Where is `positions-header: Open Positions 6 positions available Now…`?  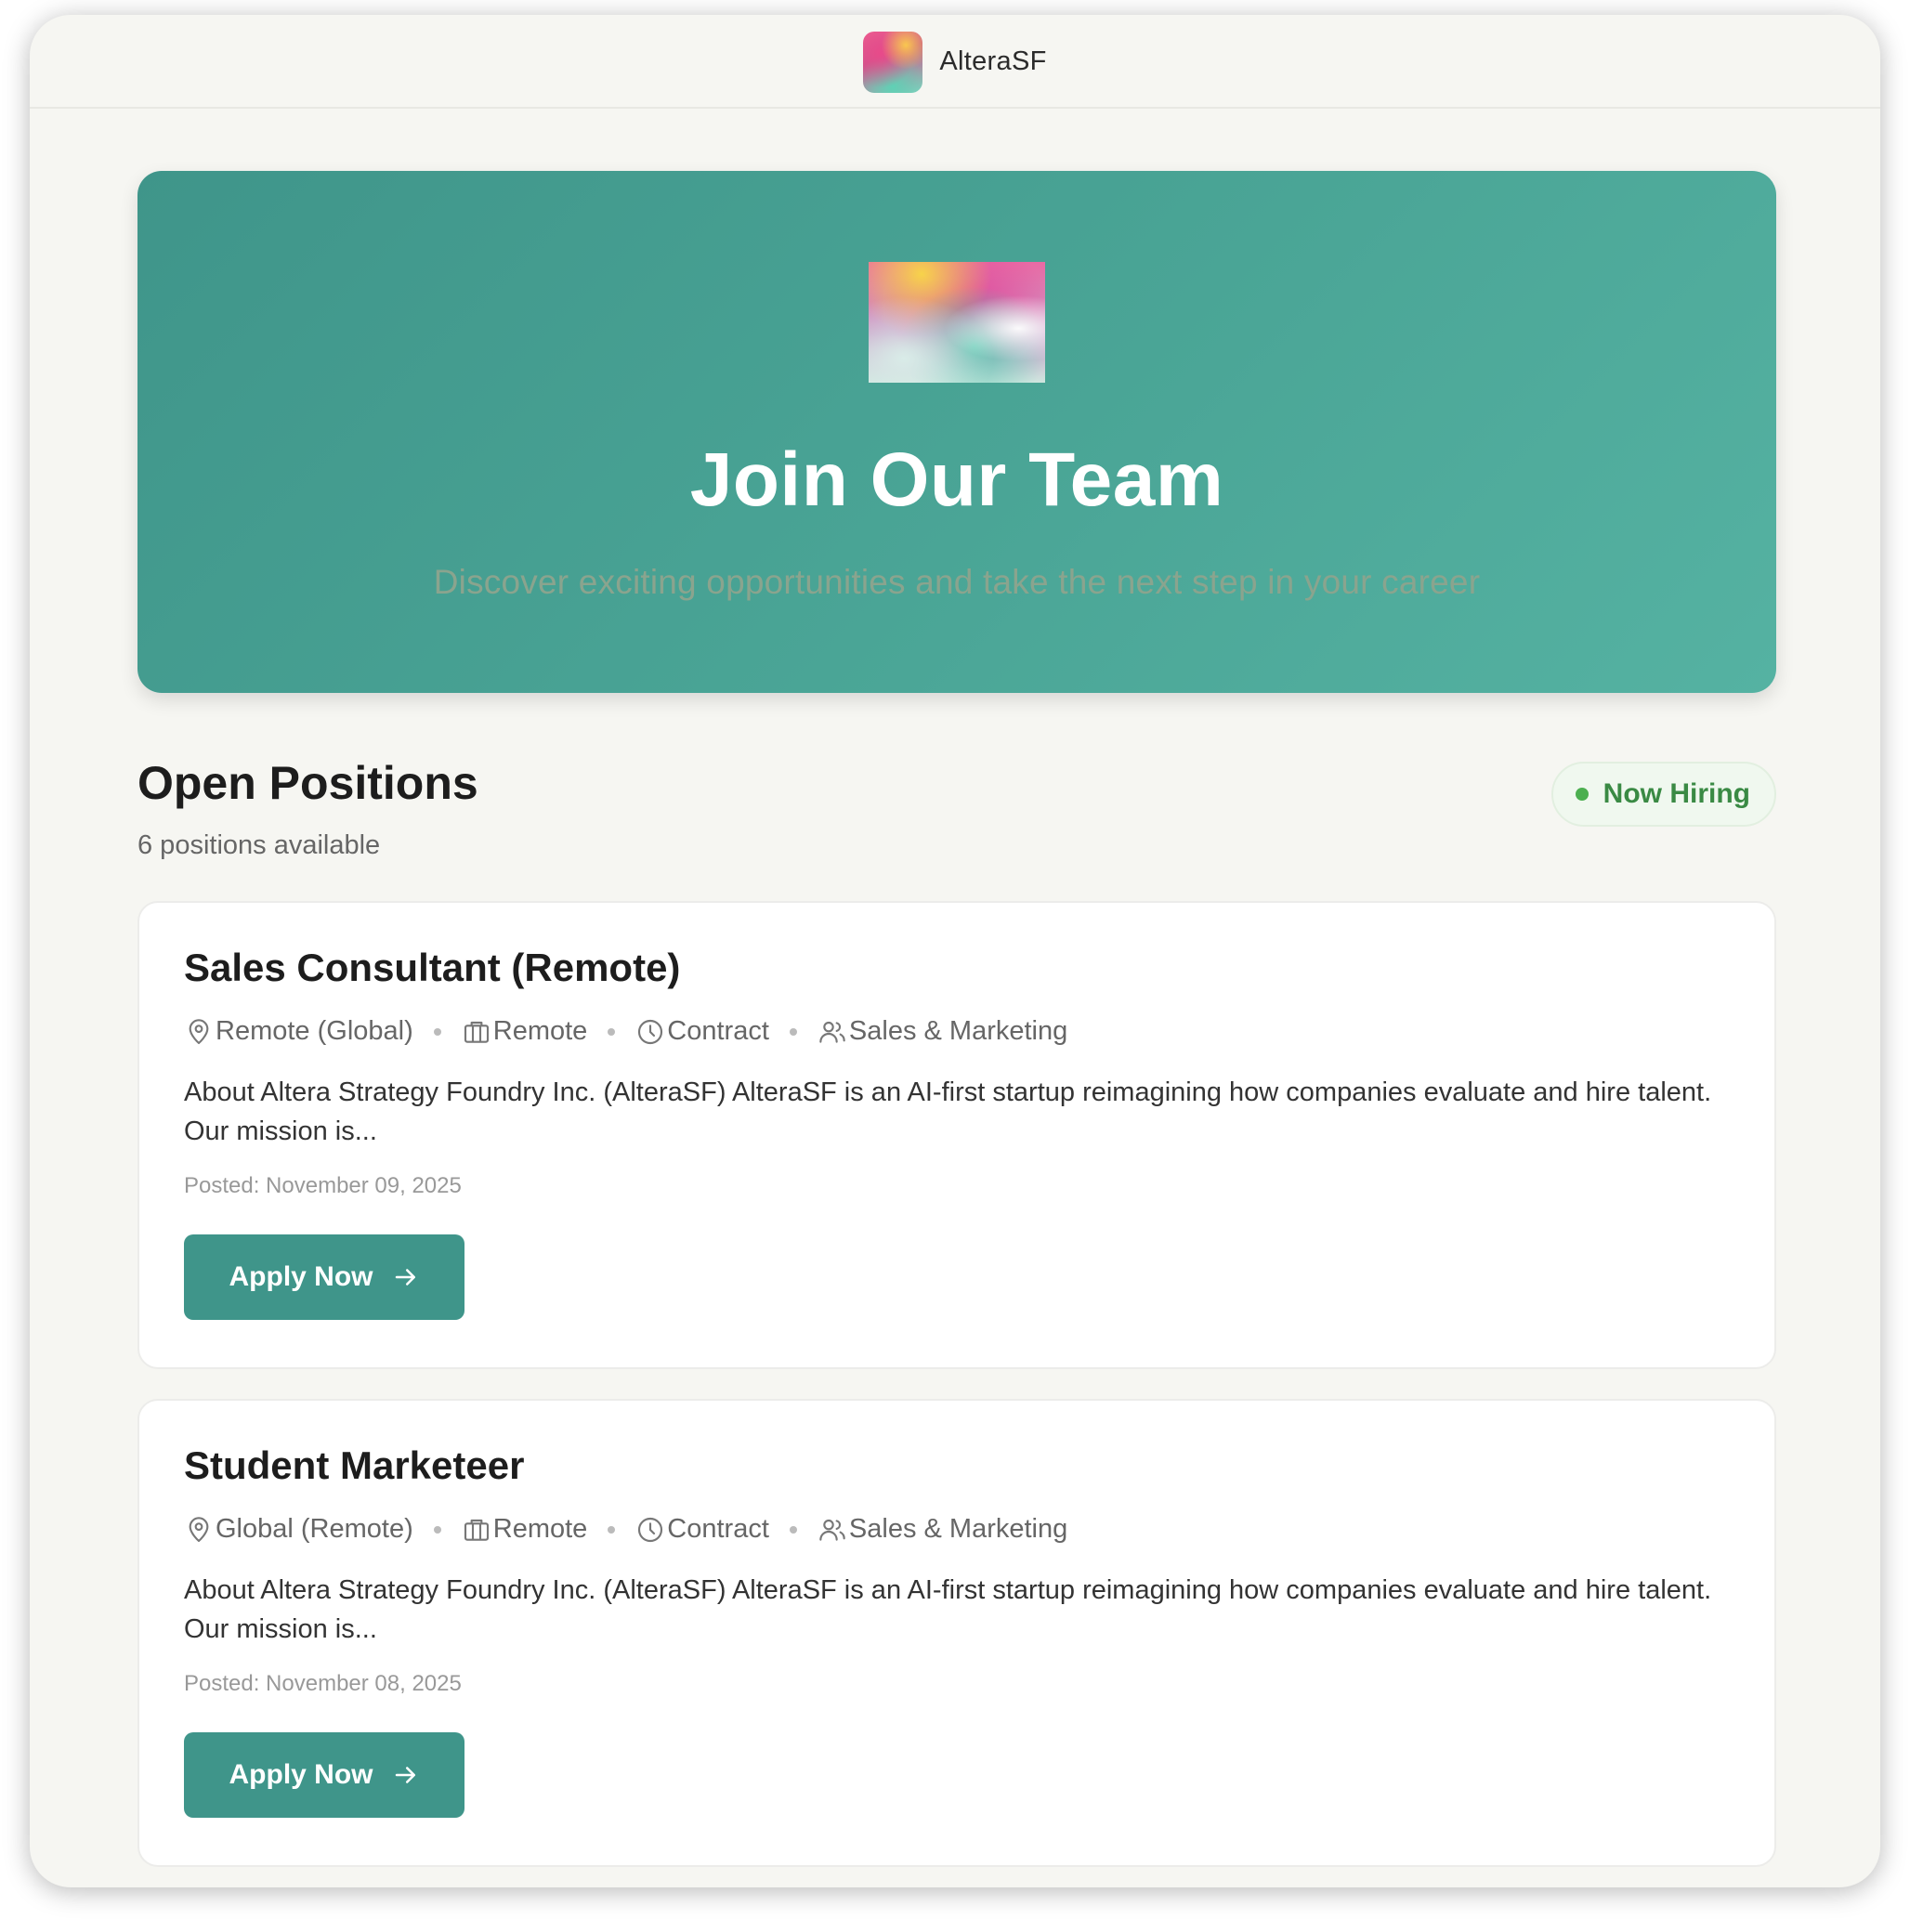 positions-header: Open Positions 6 positions available Now… is located at coordinates (956, 812).